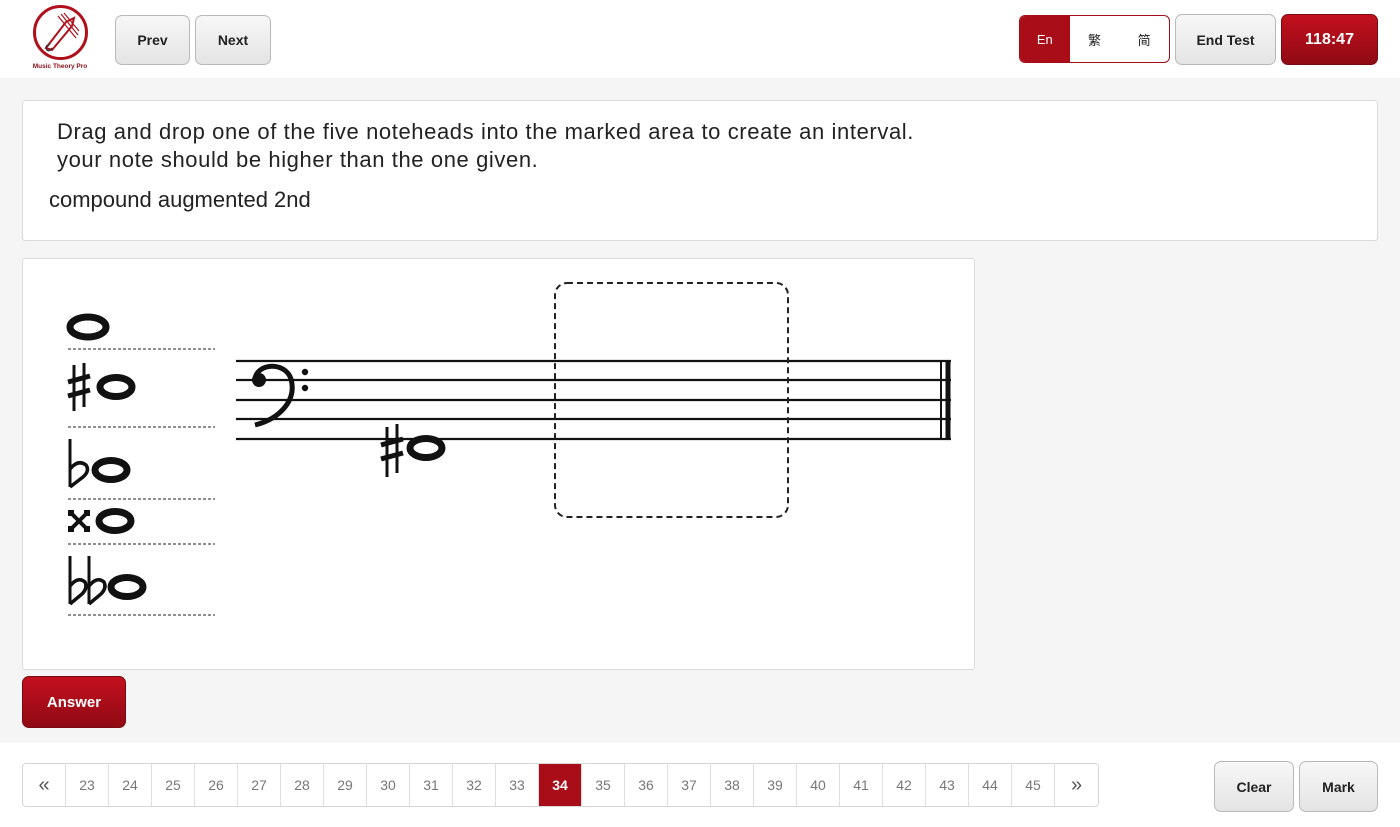 The image size is (1400, 827). I want to click on palette-note-double-sharp, so click(101, 521).